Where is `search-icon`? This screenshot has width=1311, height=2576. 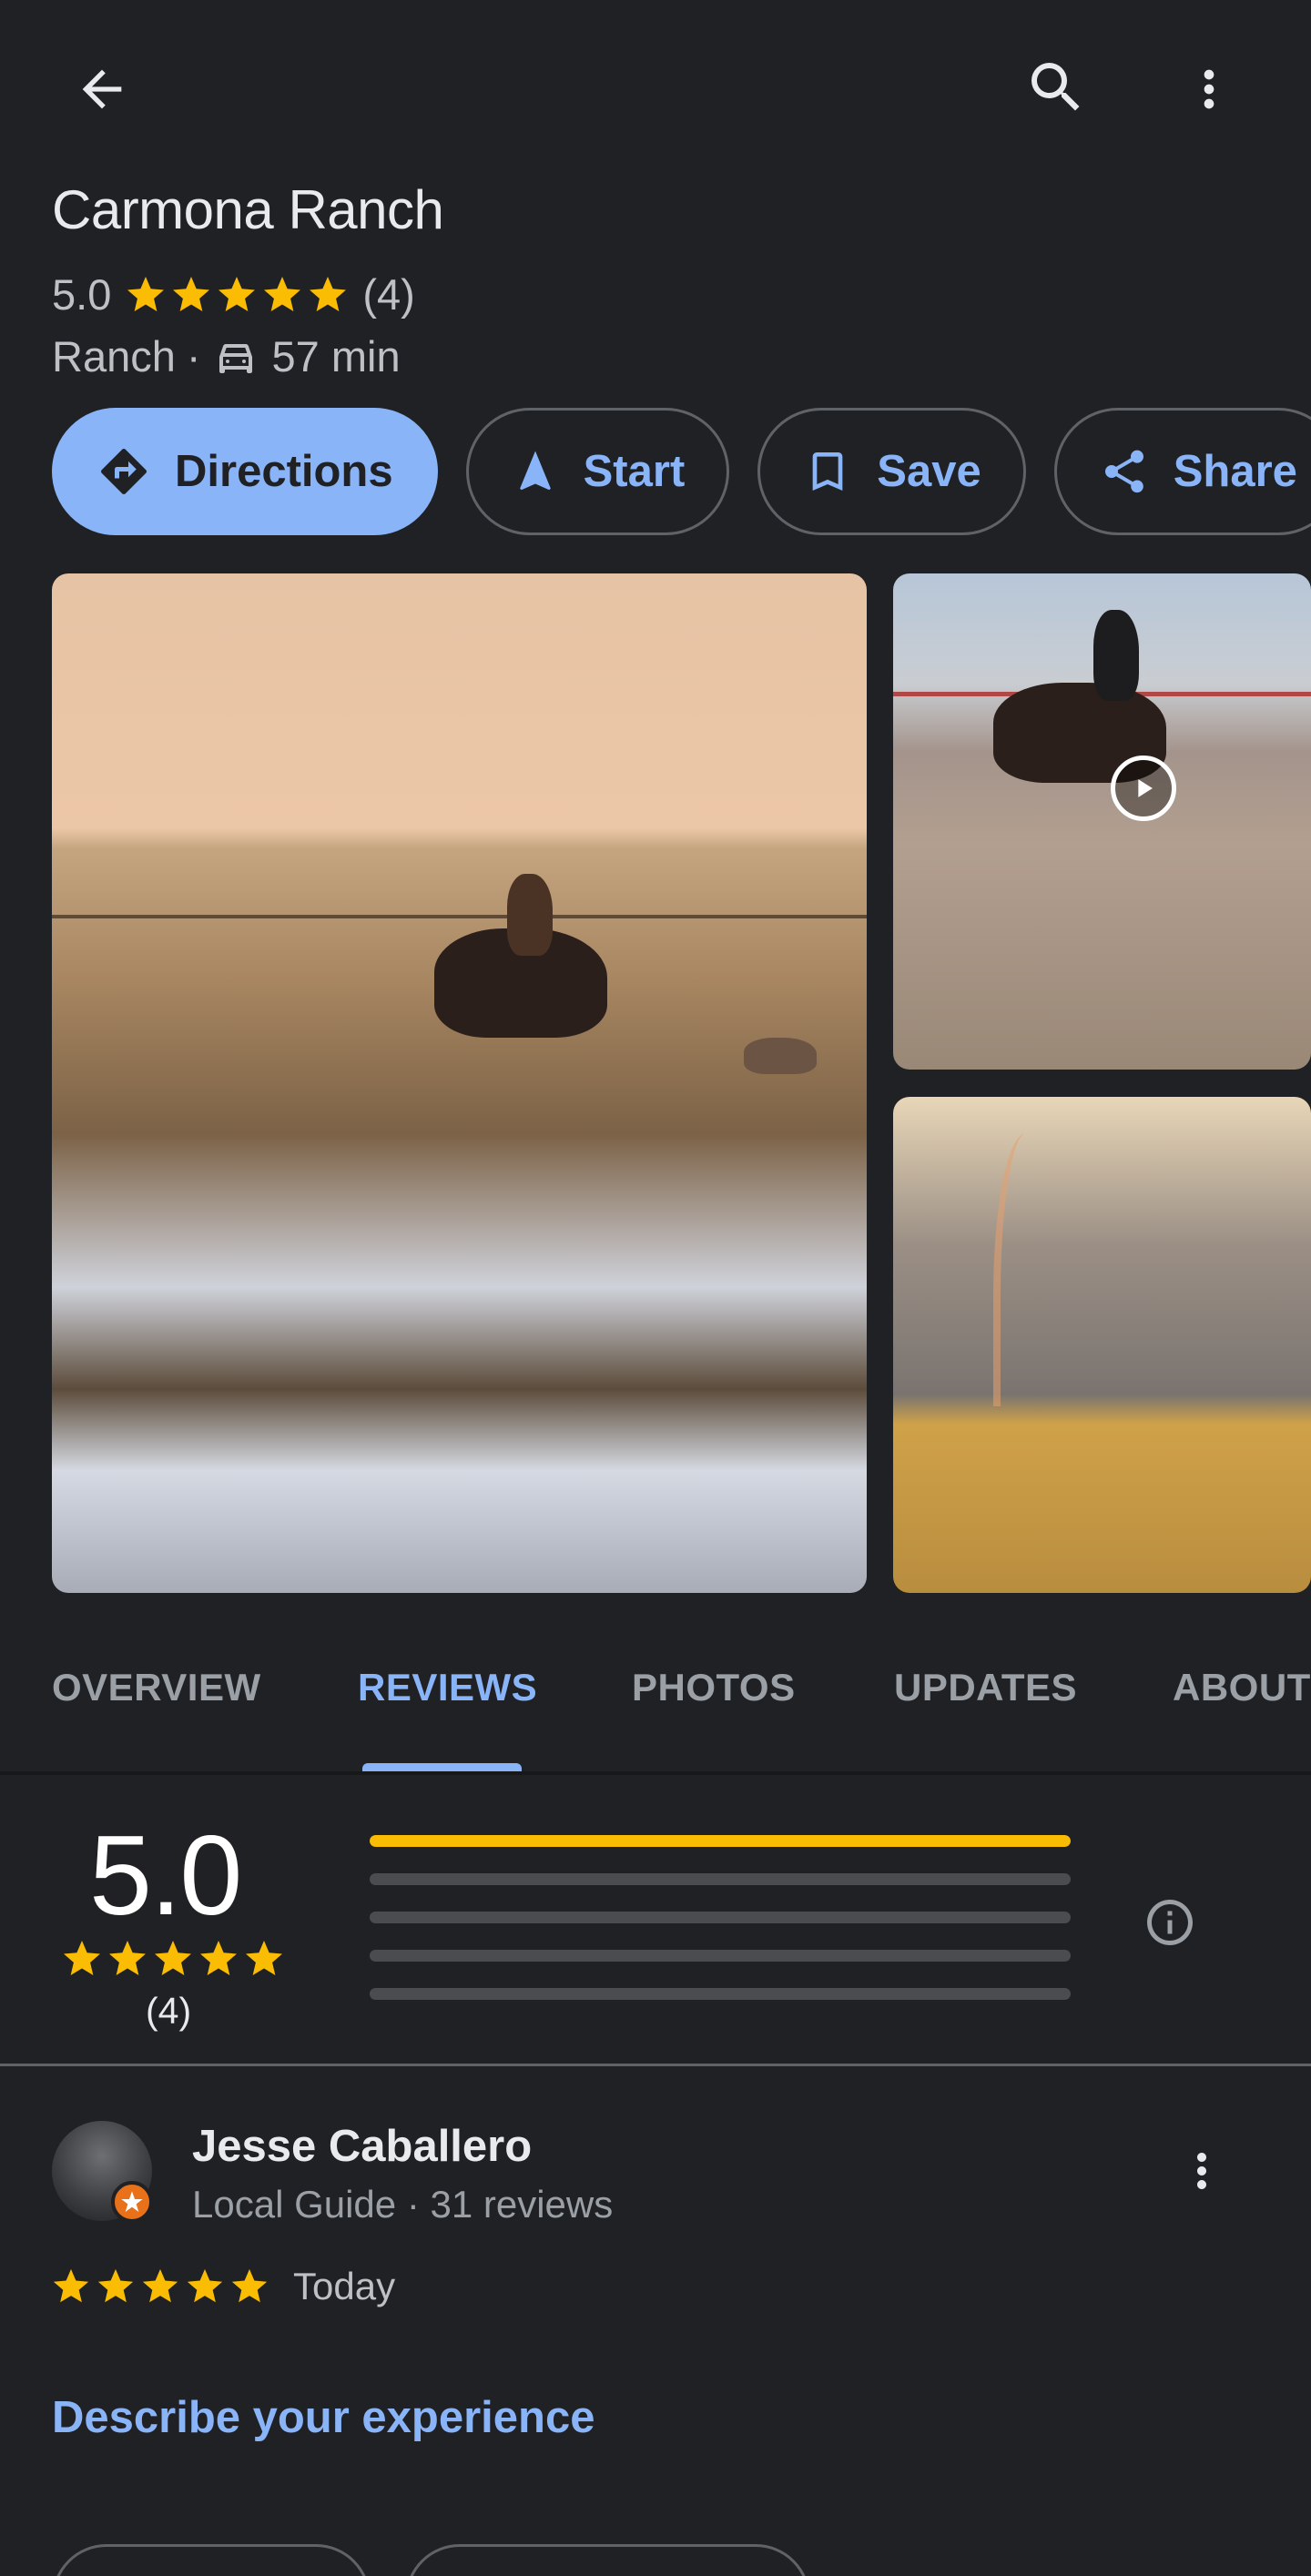
search-icon is located at coordinates (1056, 87).